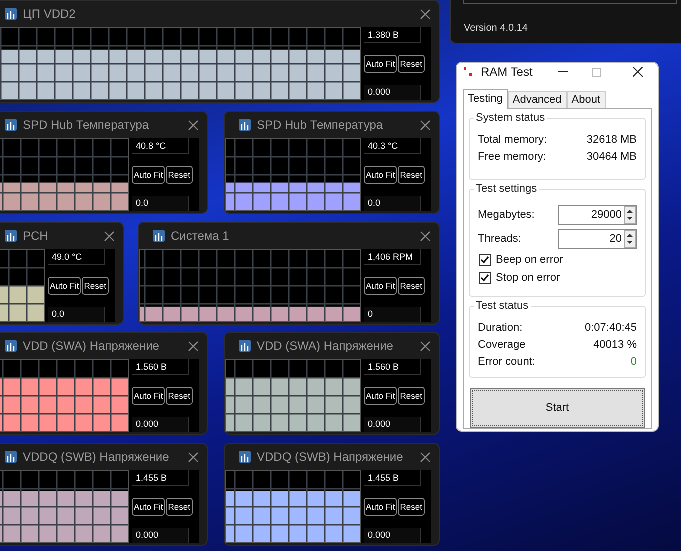  What do you see at coordinates (633, 362) in the screenshot?
I see `field-value: 0` at bounding box center [633, 362].